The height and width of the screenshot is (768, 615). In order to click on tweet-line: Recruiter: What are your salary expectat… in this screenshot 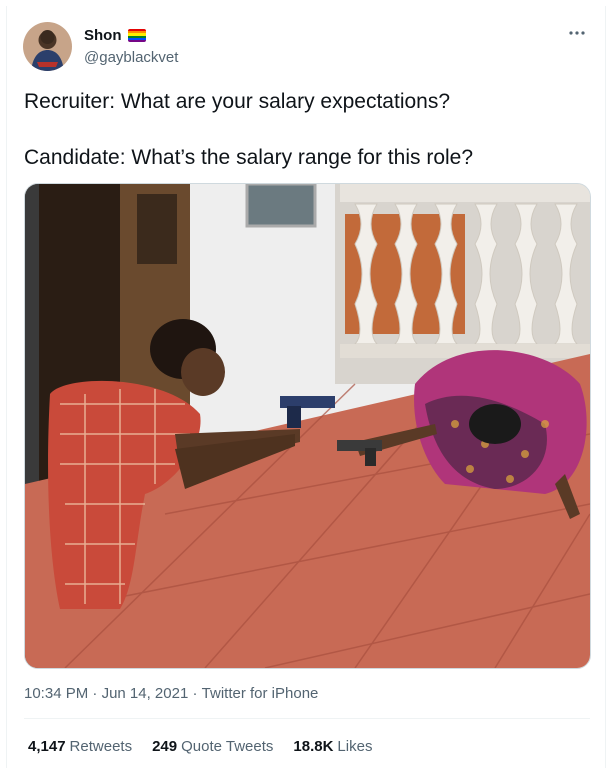, I will do `click(237, 101)`.